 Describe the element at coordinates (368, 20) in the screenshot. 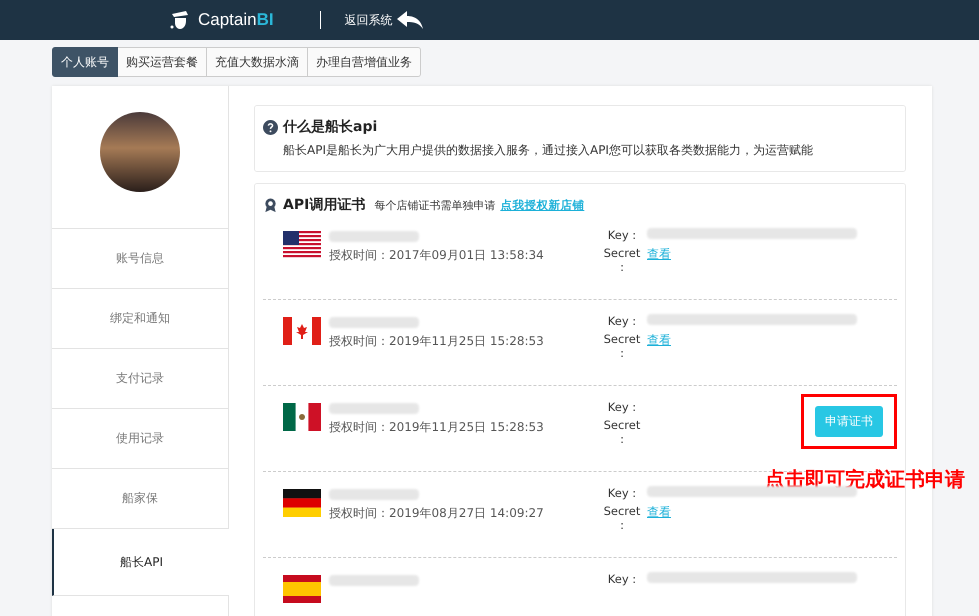

I see `back-link: 返回系统` at that location.